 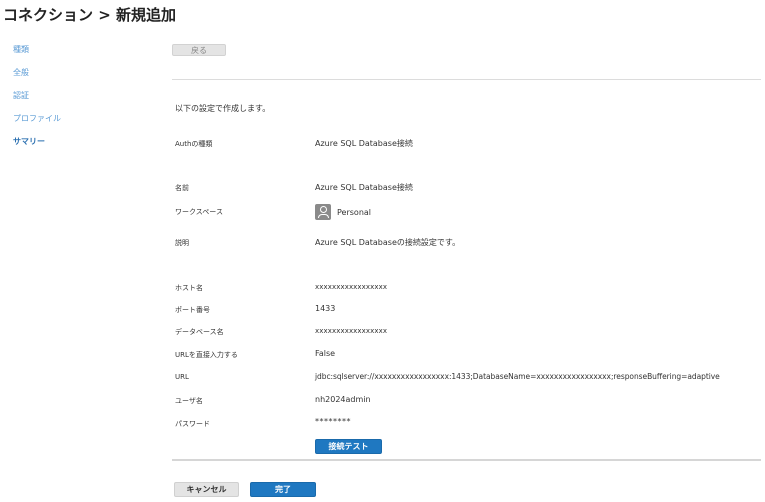 What do you see at coordinates (364, 143) in the screenshot?
I see `auth-type-value: Azure SQL Database接続` at bounding box center [364, 143].